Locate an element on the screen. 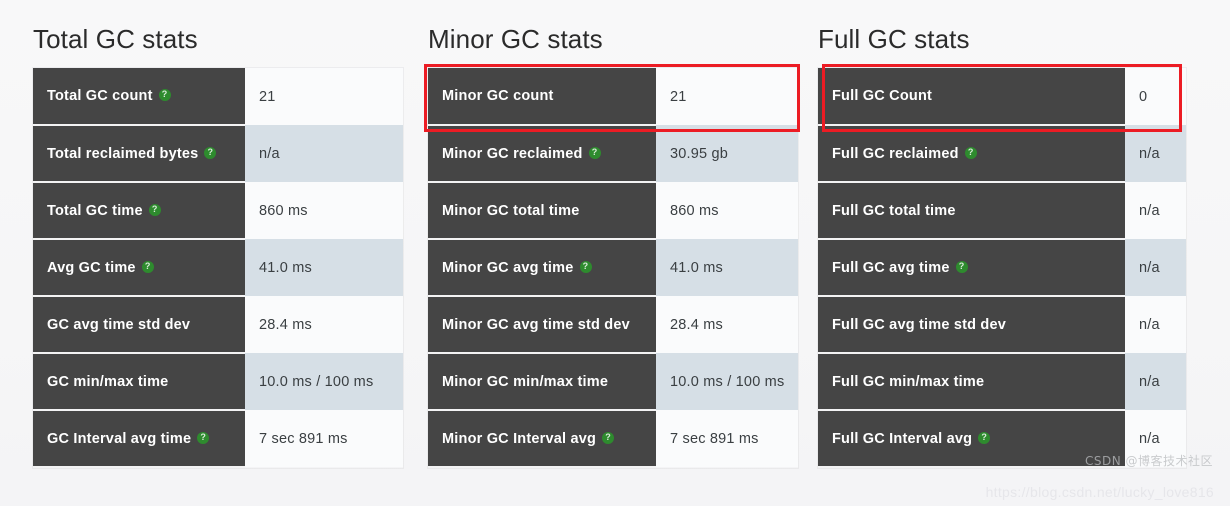 This screenshot has width=1230, height=506. row-label-cell: Avg GC time is located at coordinates (139, 268).